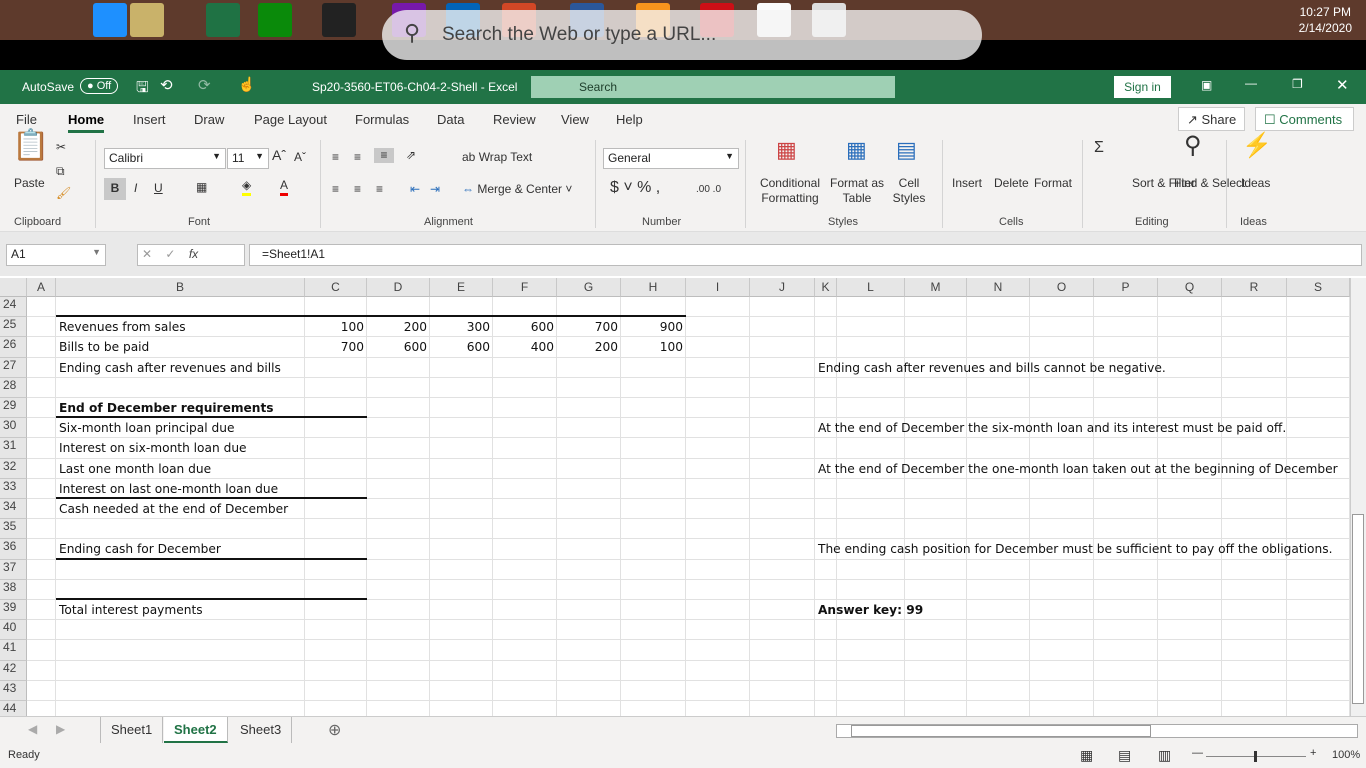  Describe the element at coordinates (384, 155) in the screenshot. I see `align-bottom-icon: ≡` at that location.